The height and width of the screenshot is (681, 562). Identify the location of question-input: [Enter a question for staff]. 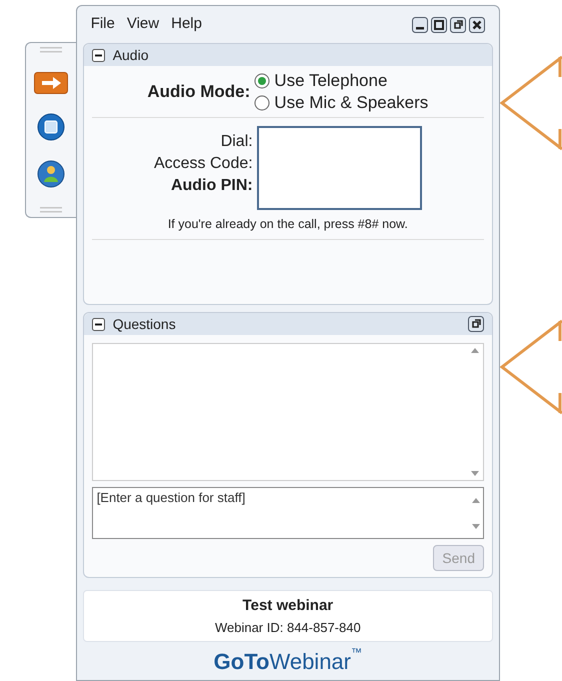
(288, 513).